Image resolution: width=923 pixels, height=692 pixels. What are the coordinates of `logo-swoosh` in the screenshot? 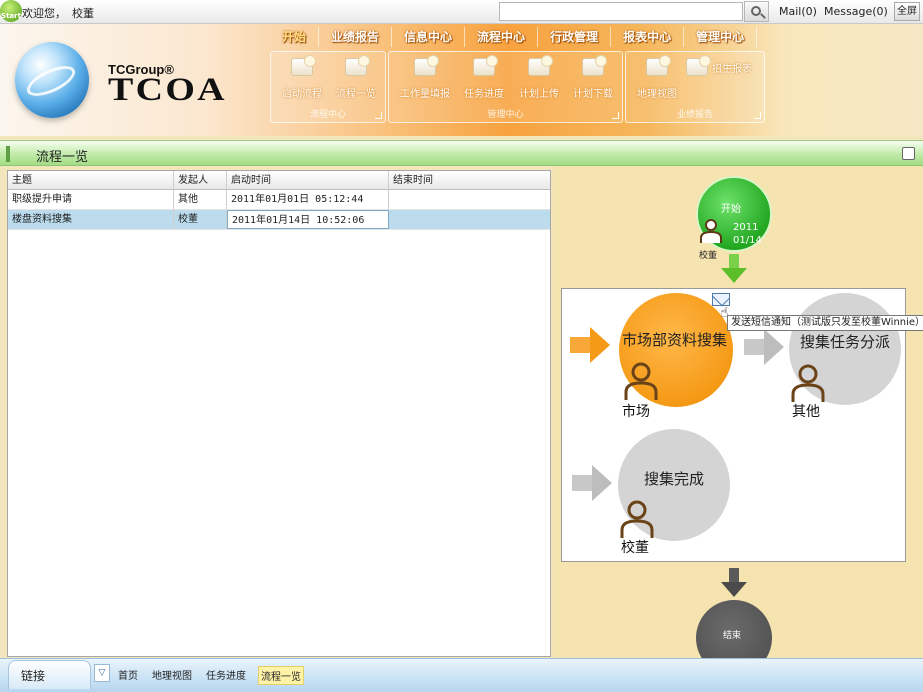 It's located at (51, 81).